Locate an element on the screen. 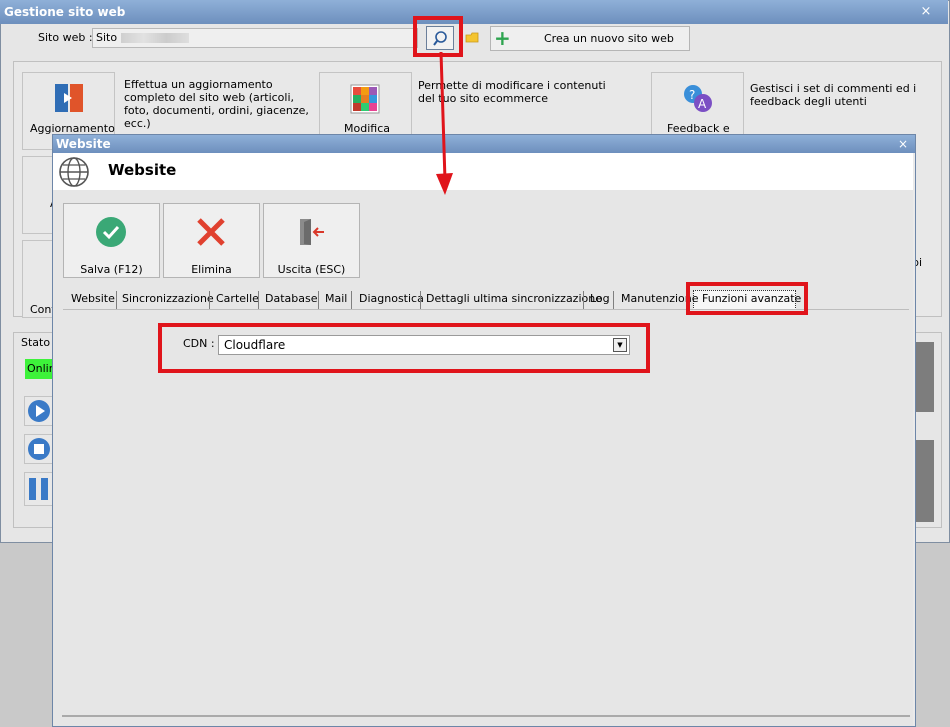 The width and height of the screenshot is (950, 727). pause-button is located at coordinates (39, 489).